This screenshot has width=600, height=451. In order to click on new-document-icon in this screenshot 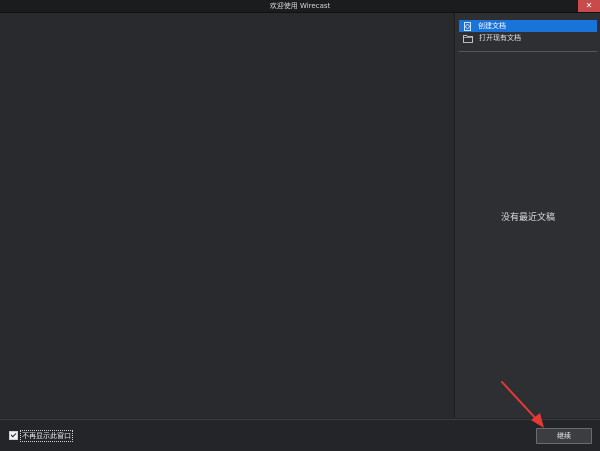, I will do `click(467, 26)`.